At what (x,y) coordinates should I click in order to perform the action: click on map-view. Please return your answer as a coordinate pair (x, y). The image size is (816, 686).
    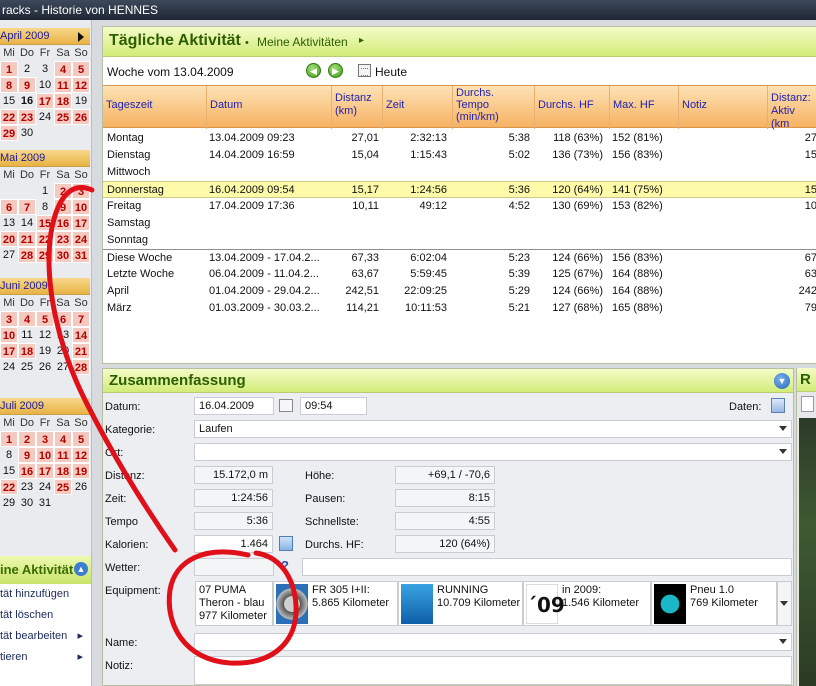
    Looking at the image, I should click on (807, 552).